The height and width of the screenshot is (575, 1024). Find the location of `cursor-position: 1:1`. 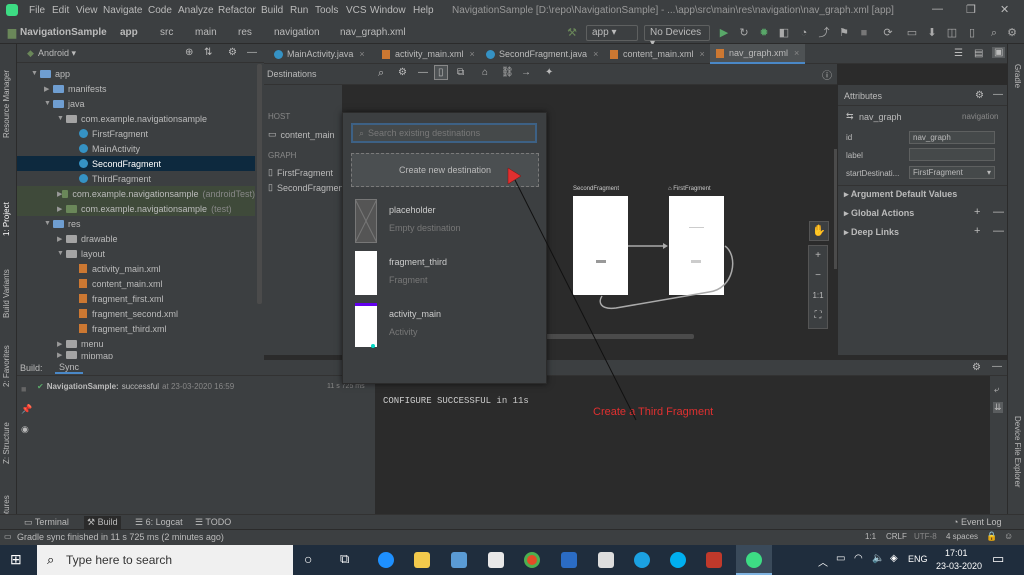

cursor-position: 1:1 is located at coordinates (870, 536).